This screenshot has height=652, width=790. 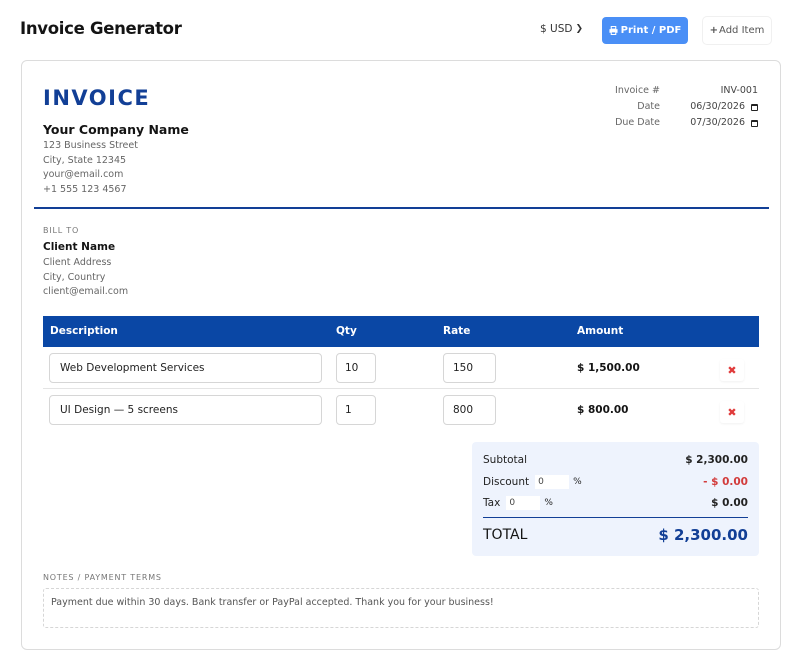 What do you see at coordinates (116, 129) in the screenshot?
I see `company-name: Your Company Name` at bounding box center [116, 129].